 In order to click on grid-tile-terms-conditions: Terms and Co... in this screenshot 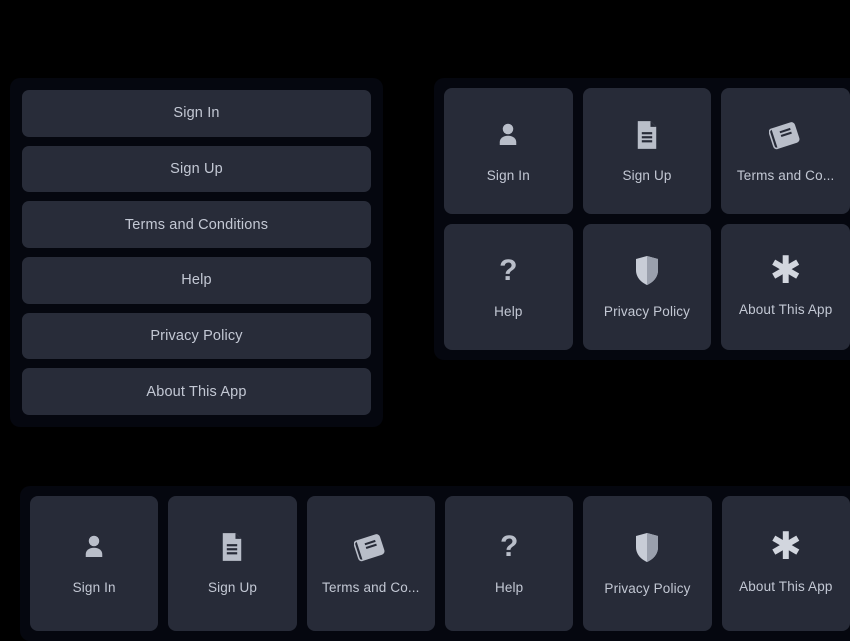, I will do `click(785, 151)`.